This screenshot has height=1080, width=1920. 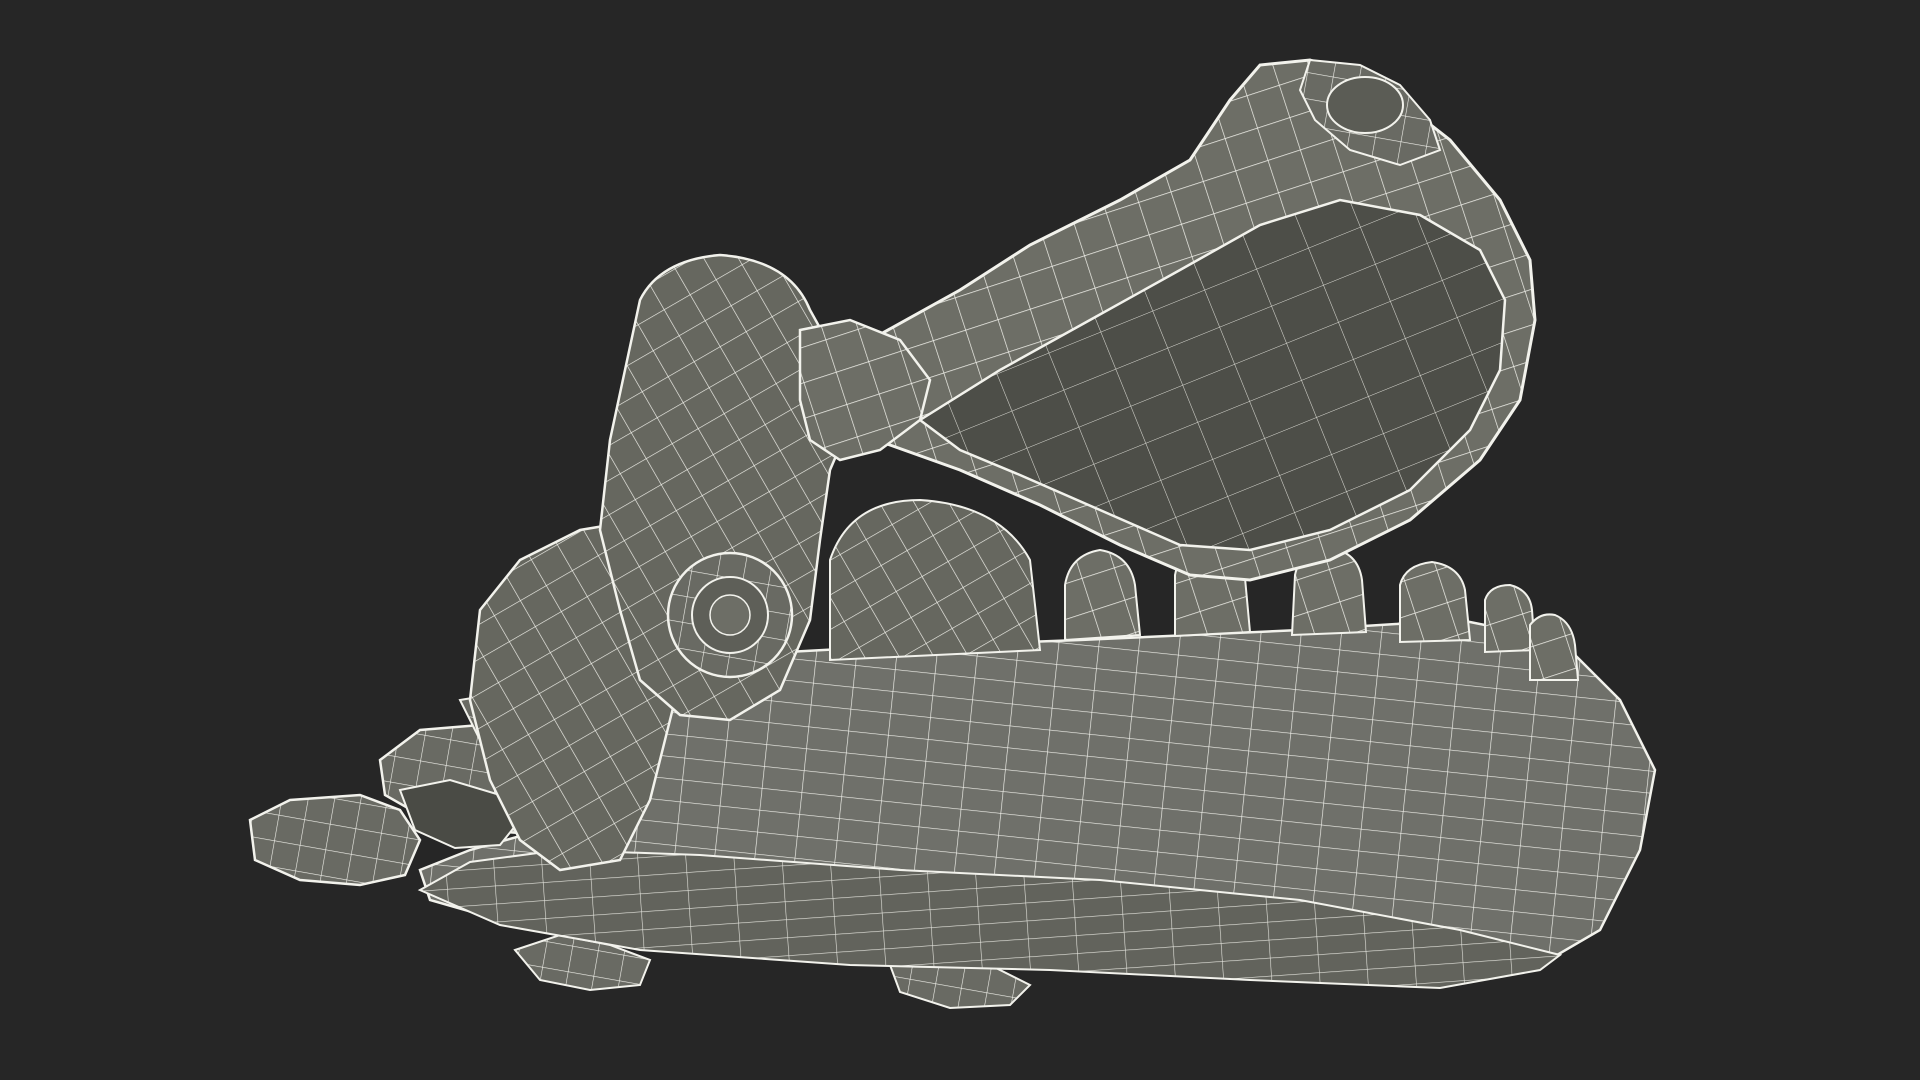 I want to click on body-dome, so click(x=935, y=580).